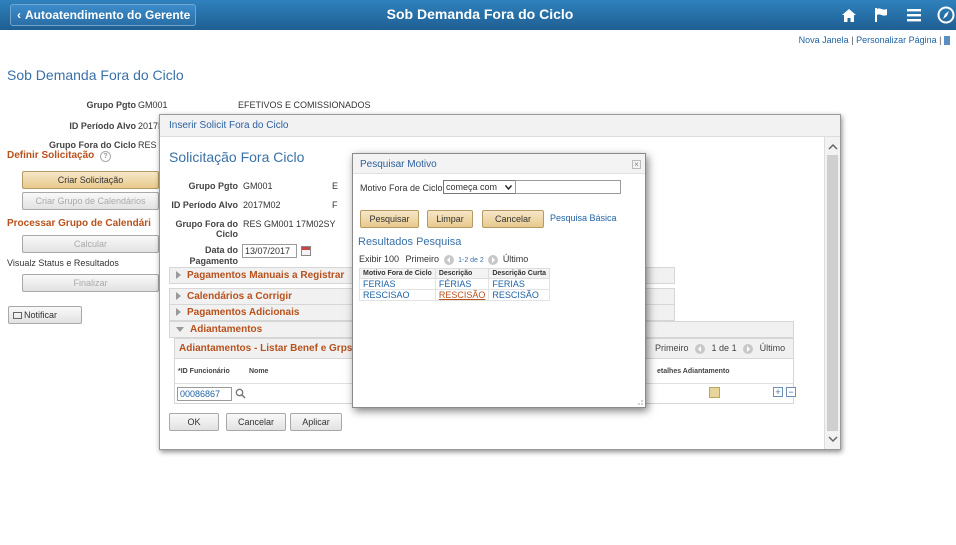 The height and width of the screenshot is (545, 956). Describe the element at coordinates (389, 219) in the screenshot. I see `search-button: Pesquisar` at that location.